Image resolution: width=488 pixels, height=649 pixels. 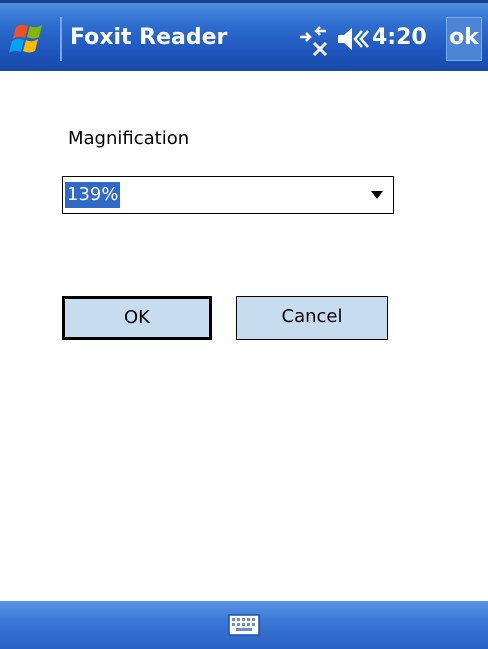 What do you see at coordinates (313, 41) in the screenshot?
I see `connectivity-icon` at bounding box center [313, 41].